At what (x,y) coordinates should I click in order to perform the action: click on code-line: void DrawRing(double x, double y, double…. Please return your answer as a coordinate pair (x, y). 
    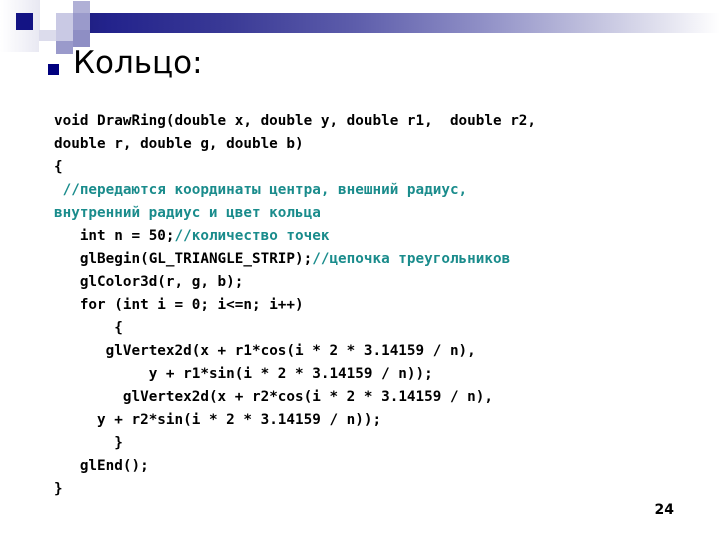
    Looking at the image, I should click on (379, 121).